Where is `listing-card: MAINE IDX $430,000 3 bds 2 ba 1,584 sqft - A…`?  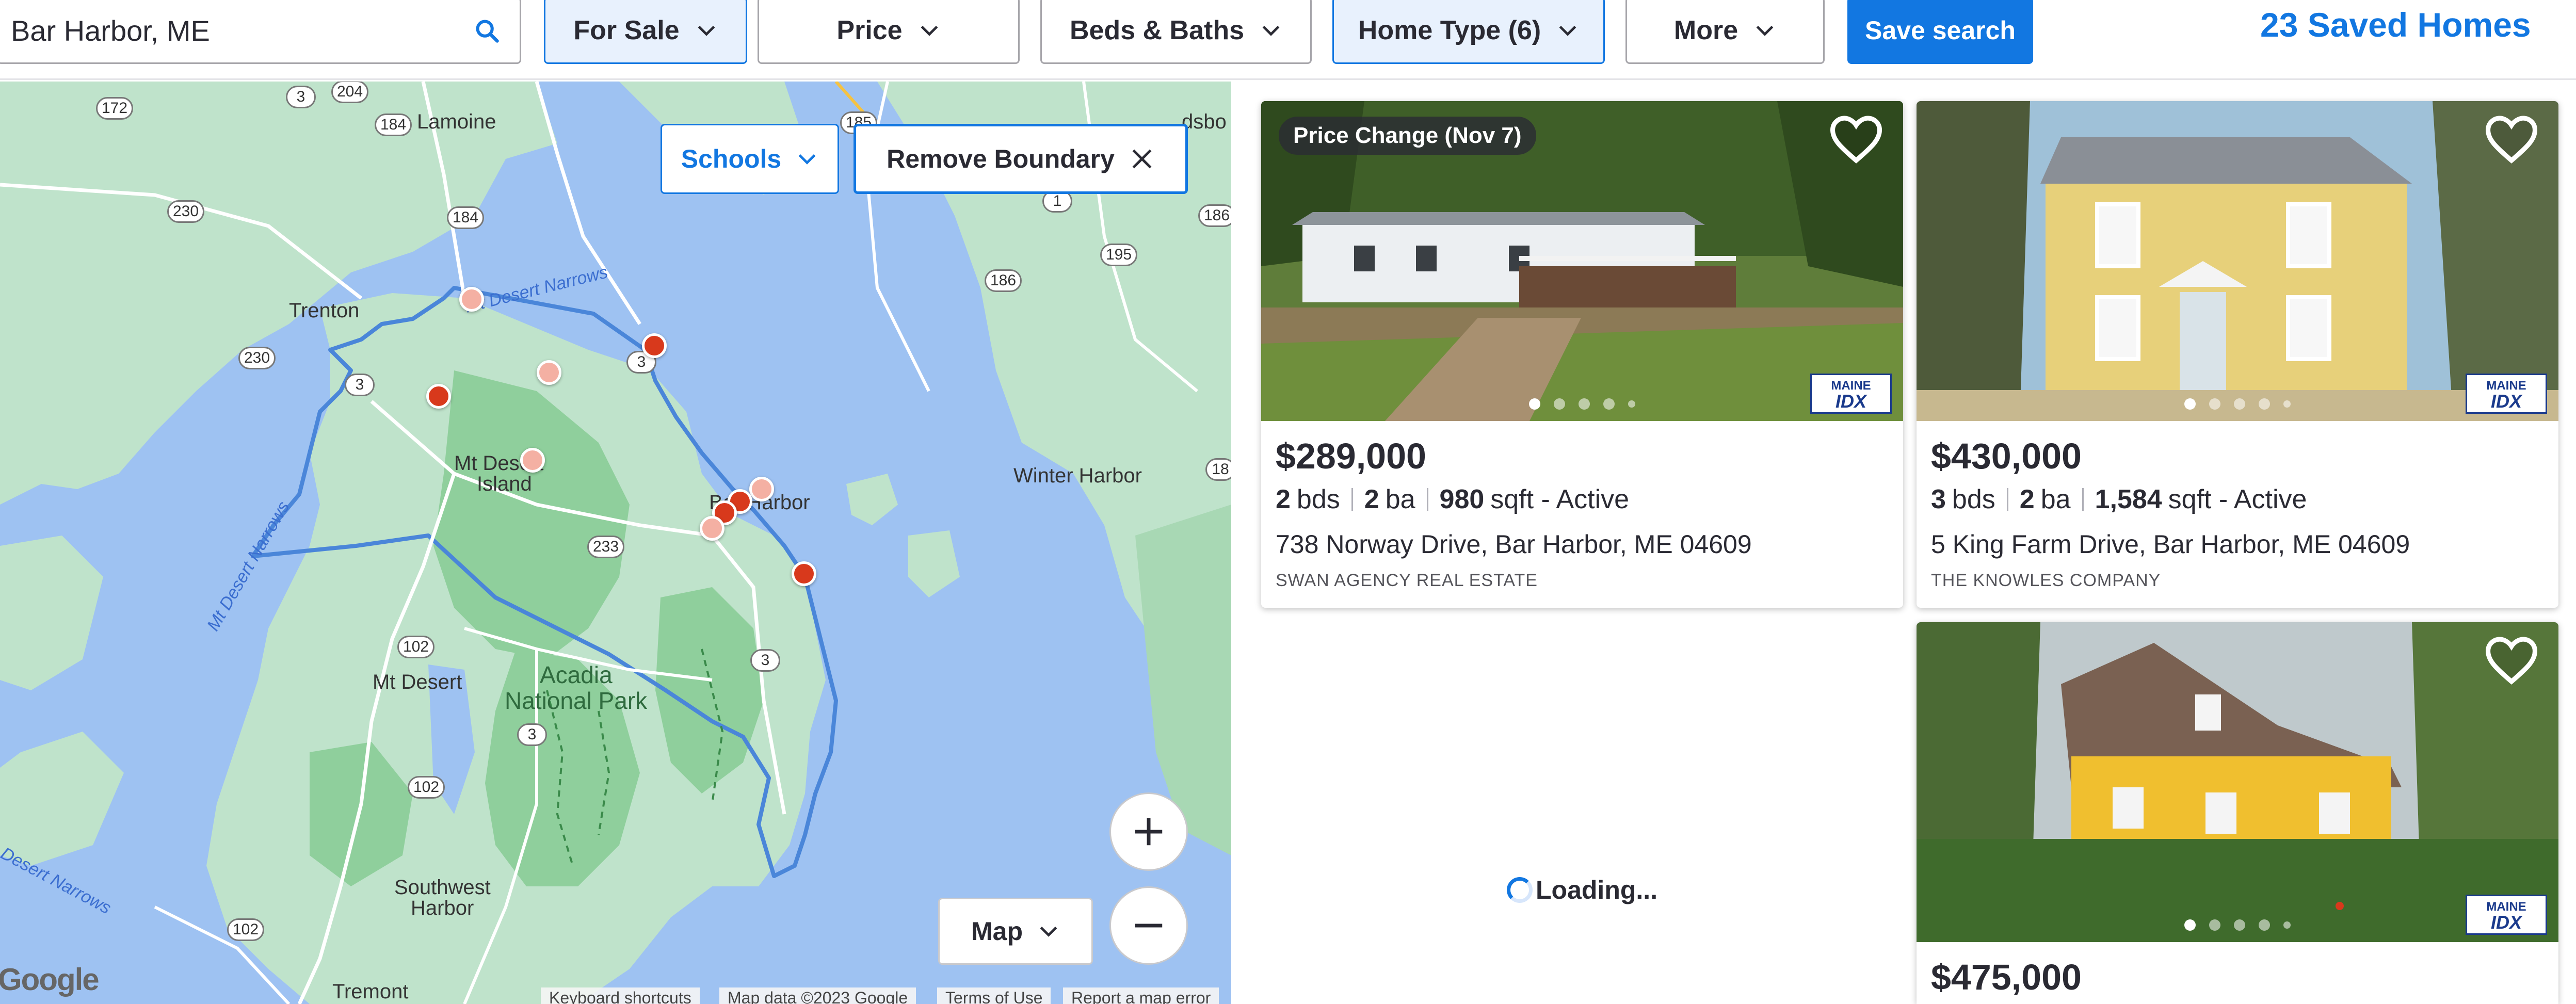 listing-card: MAINE IDX $430,000 3 bds 2 ba 1,584 sqft - A… is located at coordinates (2237, 354).